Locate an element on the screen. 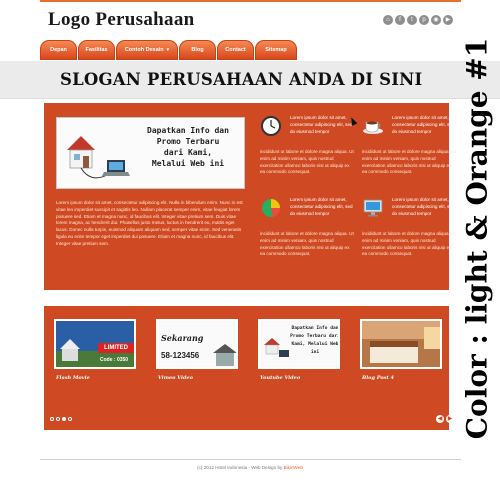 The image size is (500, 482). rss-icon: ◉ is located at coordinates (436, 20).